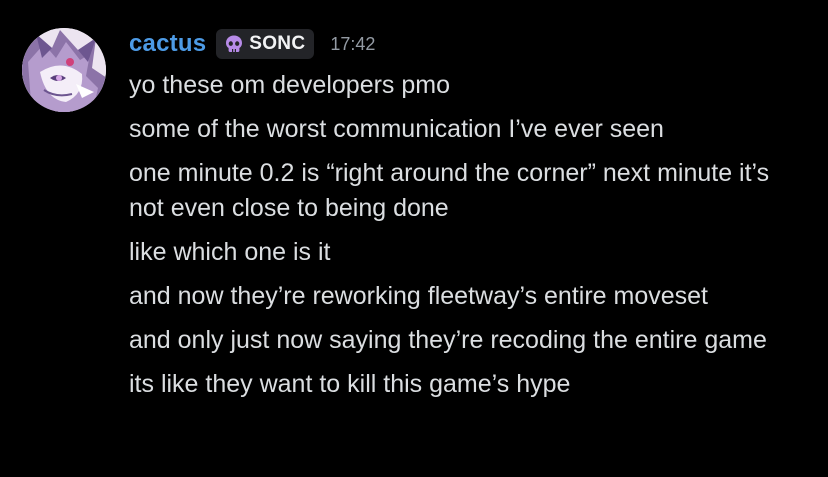  Describe the element at coordinates (277, 43) in the screenshot. I see `server-tag-label: SONC` at that location.